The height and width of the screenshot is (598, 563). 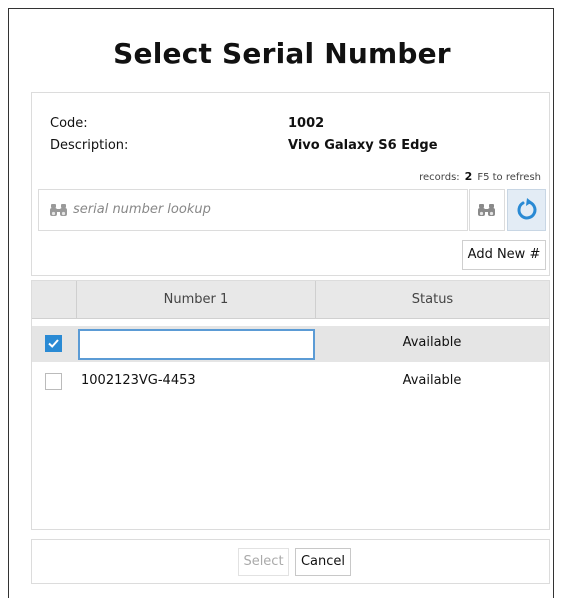 What do you see at coordinates (89, 145) in the screenshot?
I see `description-label: Description:` at bounding box center [89, 145].